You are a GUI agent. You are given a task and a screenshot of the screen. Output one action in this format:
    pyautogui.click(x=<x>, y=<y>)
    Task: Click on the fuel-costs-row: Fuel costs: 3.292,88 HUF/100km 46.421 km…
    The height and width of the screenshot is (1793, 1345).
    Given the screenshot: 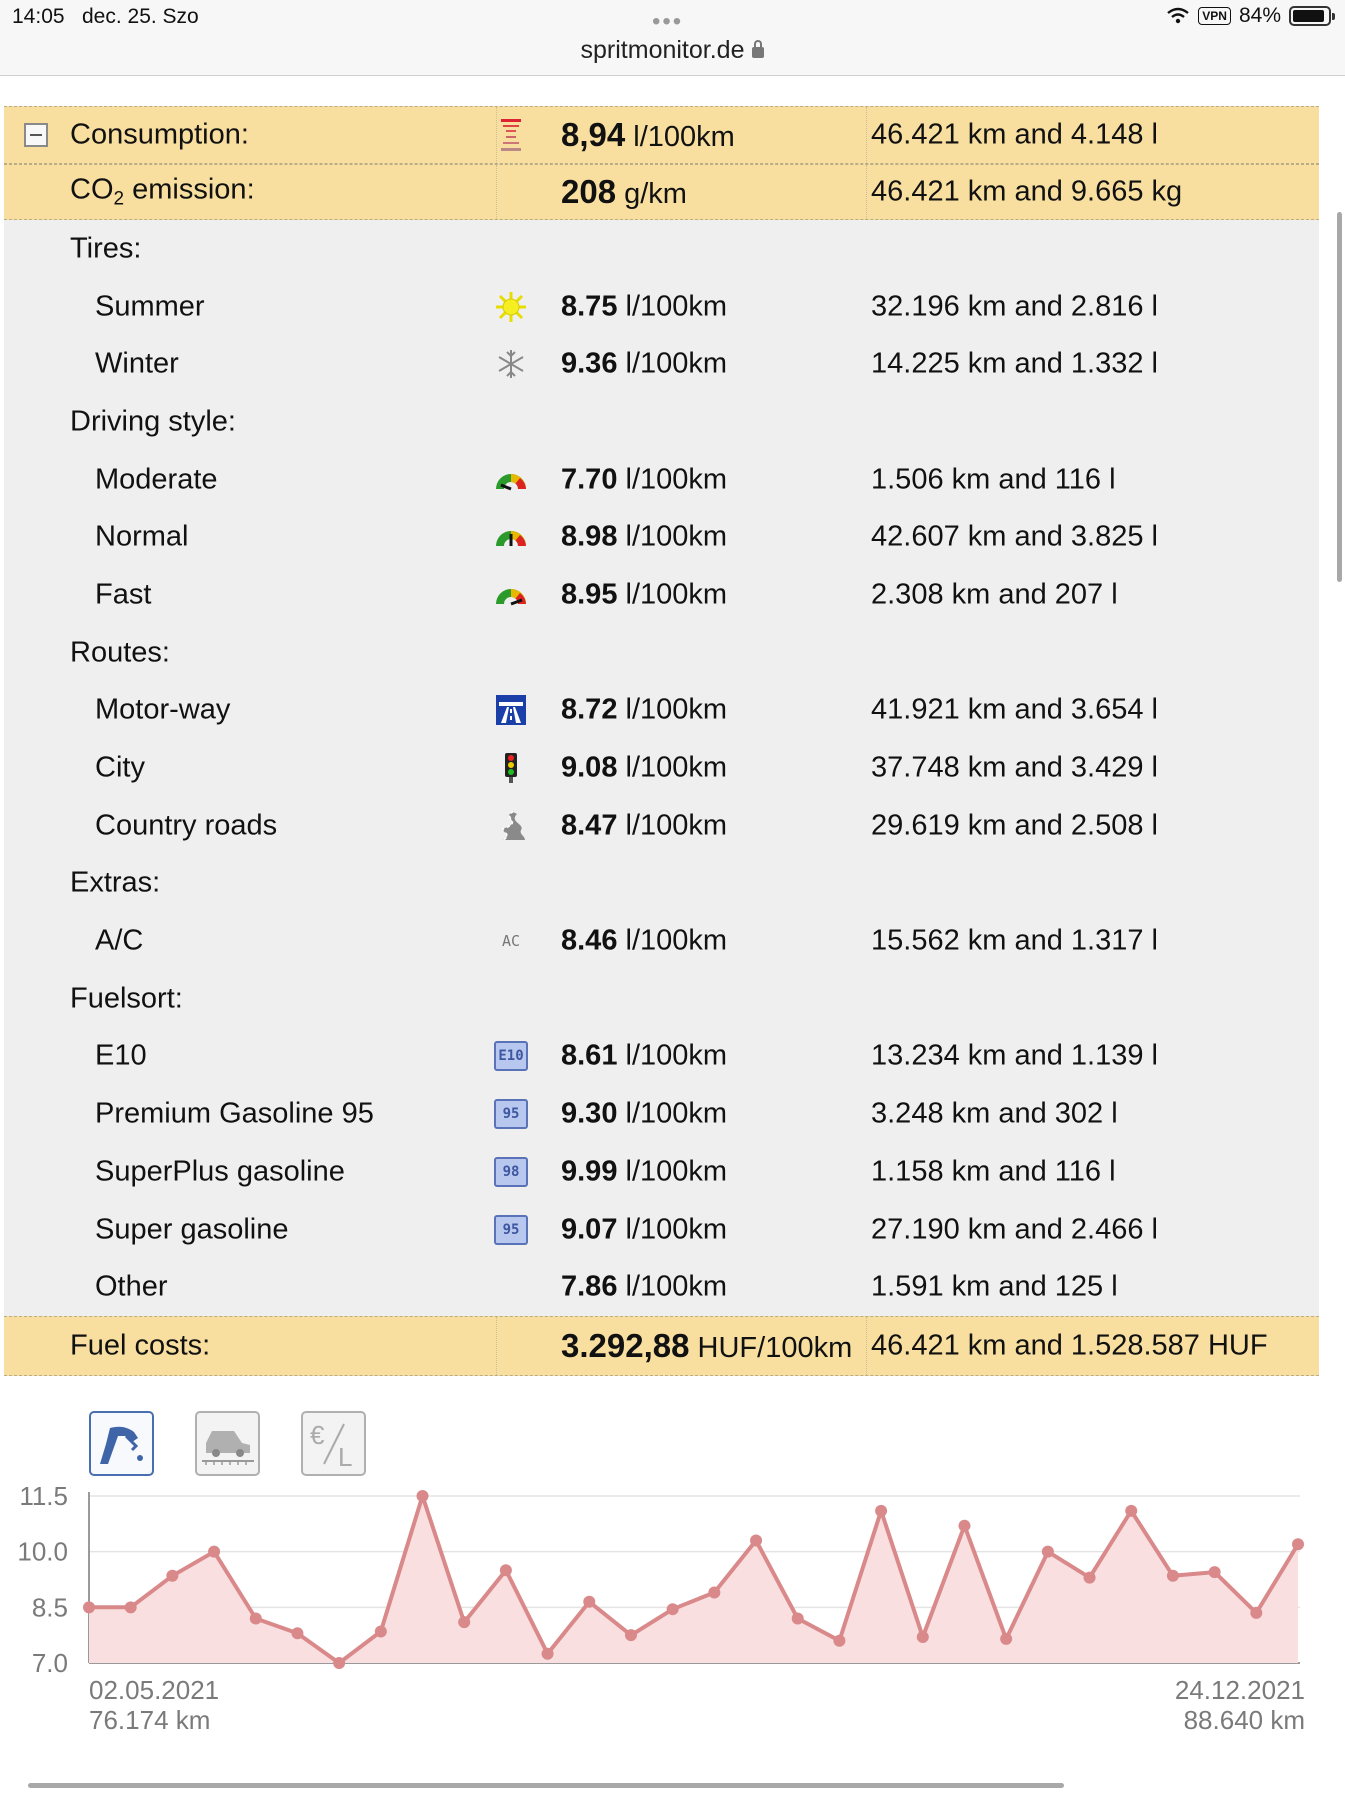 What is the action you would take?
    pyautogui.click(x=661, y=1346)
    